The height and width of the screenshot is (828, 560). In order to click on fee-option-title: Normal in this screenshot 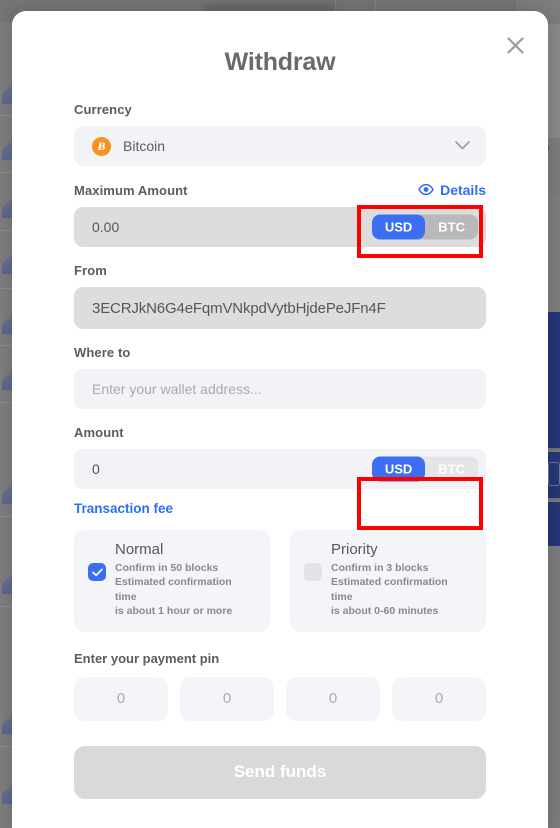, I will do `click(139, 549)`.